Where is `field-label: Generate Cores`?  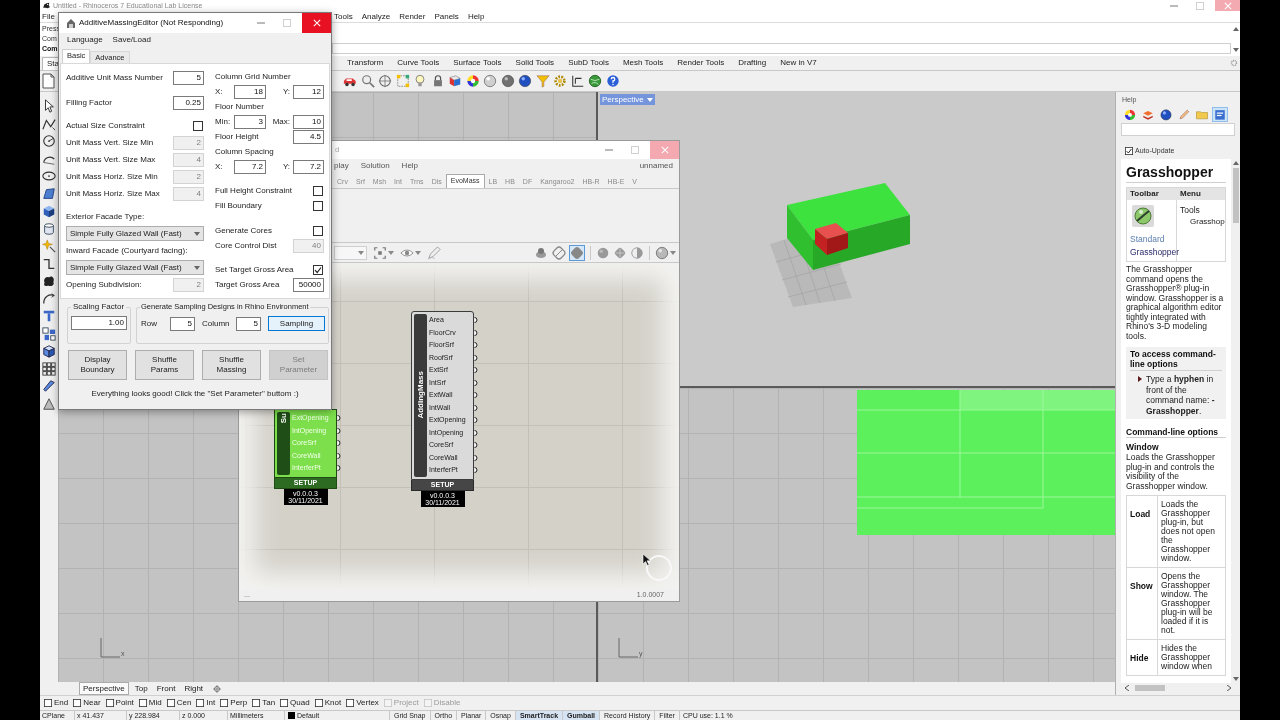 field-label: Generate Cores is located at coordinates (243, 230).